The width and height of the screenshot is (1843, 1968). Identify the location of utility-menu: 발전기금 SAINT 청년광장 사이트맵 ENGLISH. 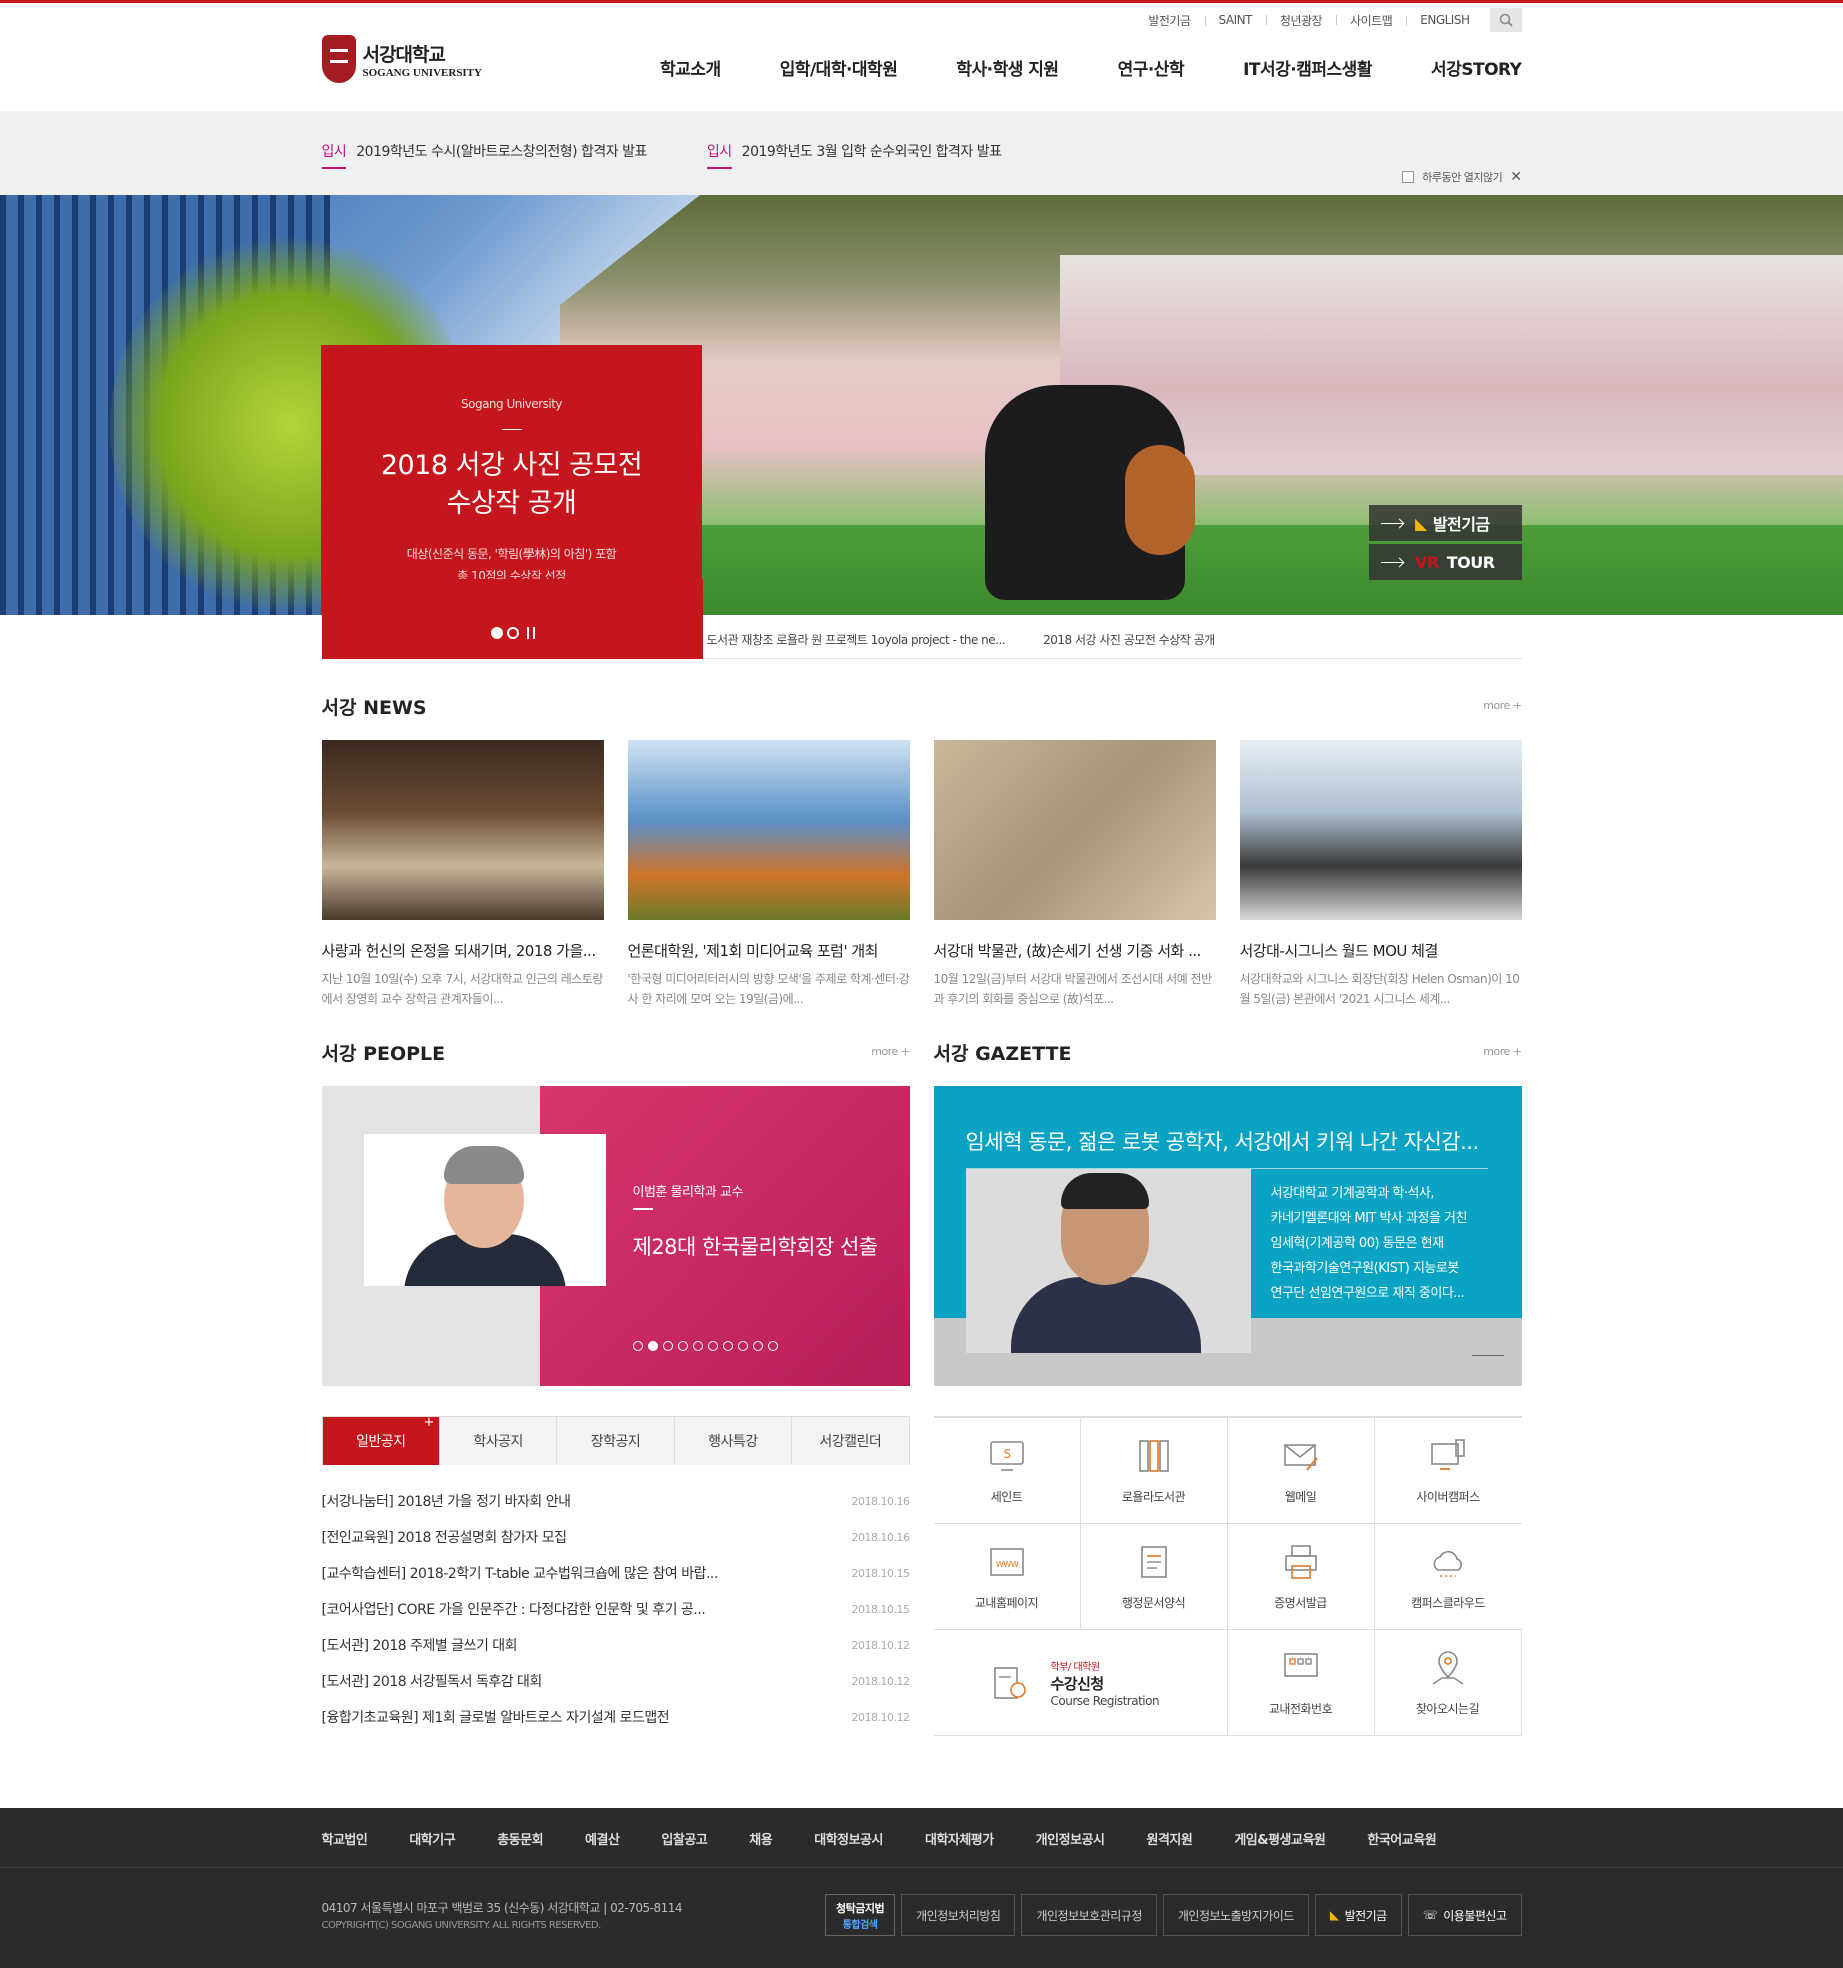
(1328, 20).